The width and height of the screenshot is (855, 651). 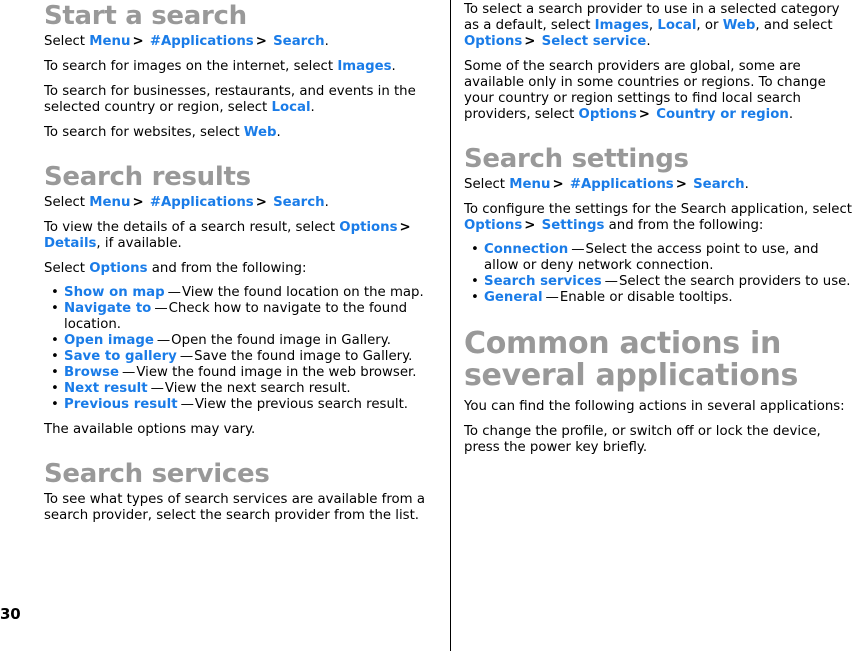 I want to click on text-default-post: ., so click(x=648, y=41).